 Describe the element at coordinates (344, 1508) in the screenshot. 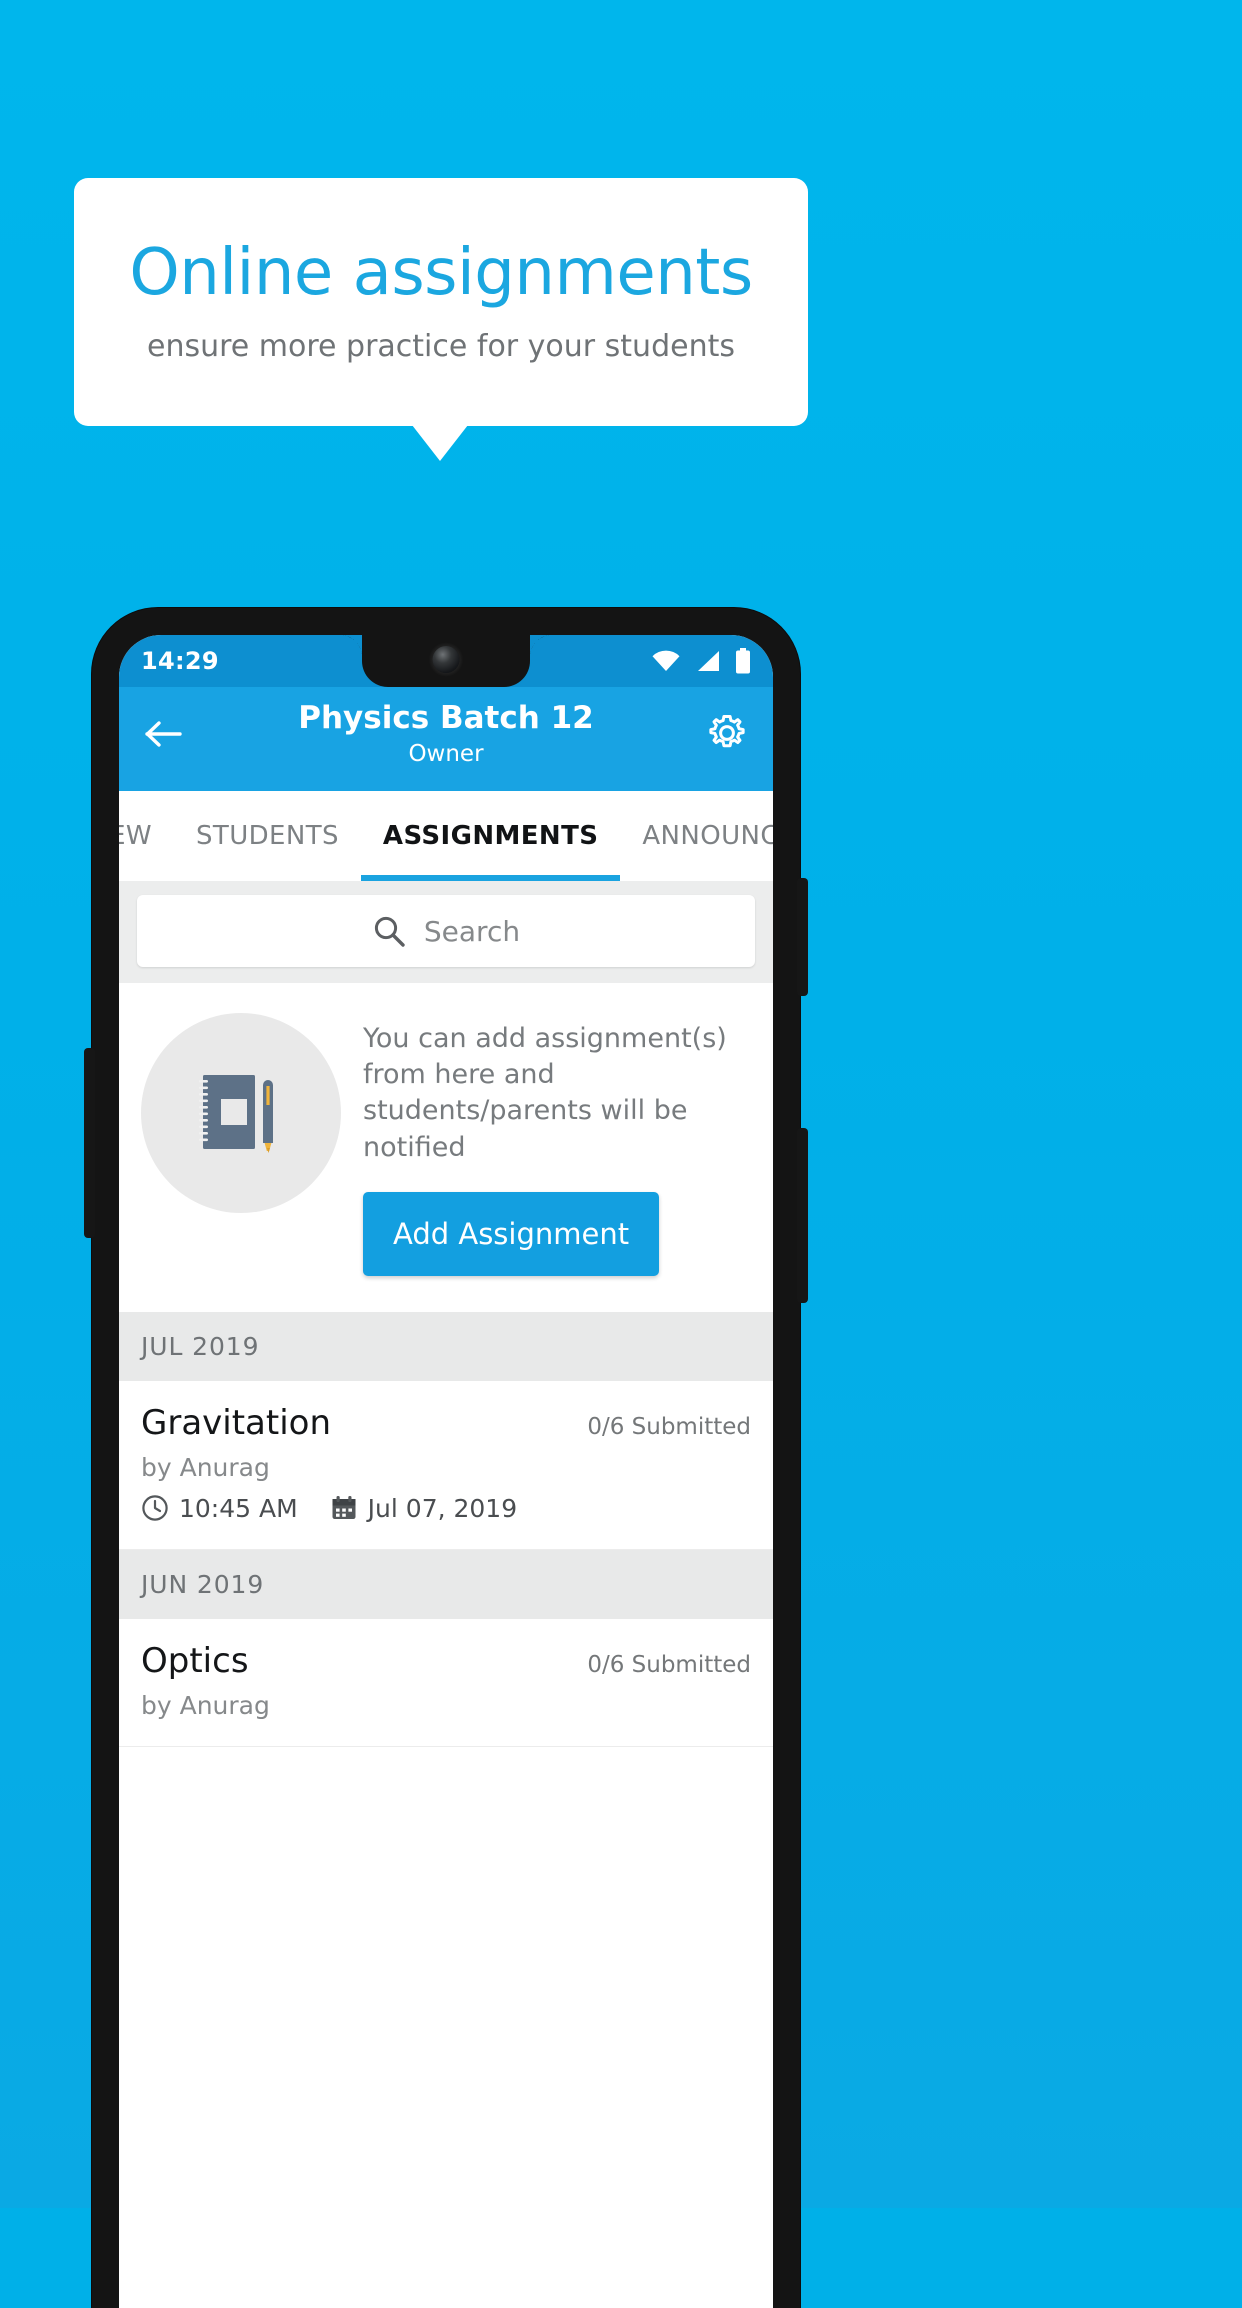

I see `calendar-icon` at that location.